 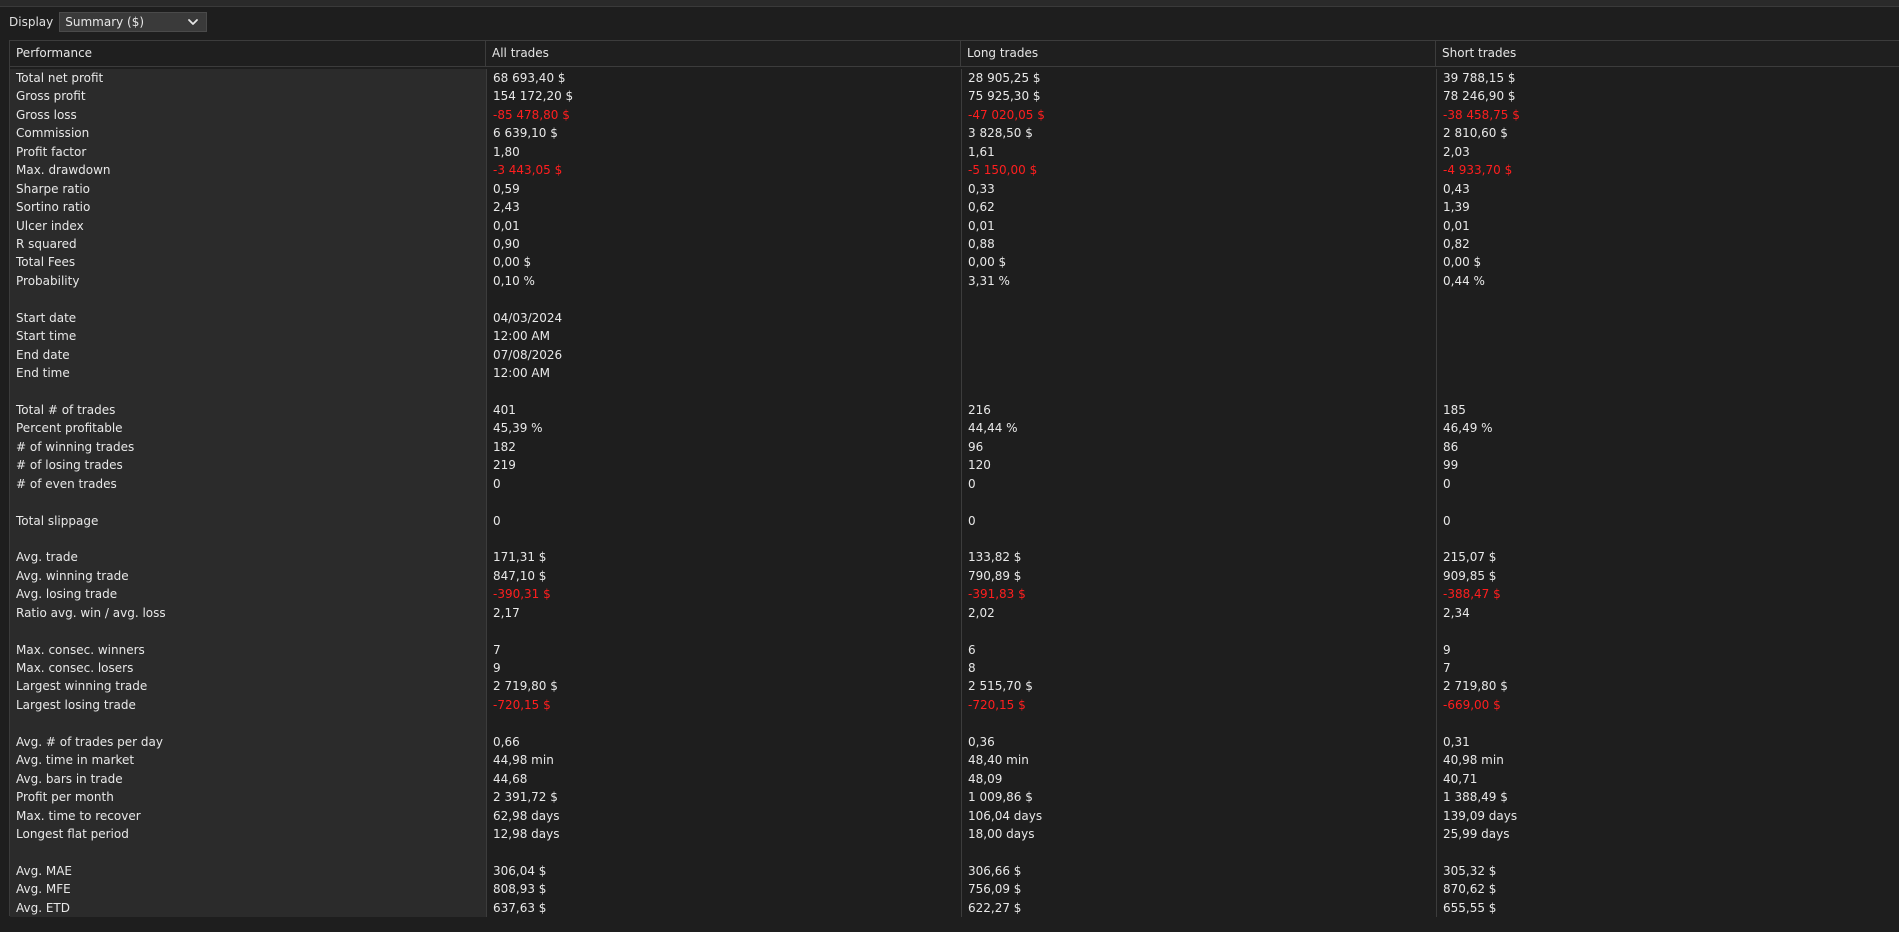 What do you see at coordinates (525, 797) in the screenshot?
I see `all-trades-value: 2 391,72 $` at bounding box center [525, 797].